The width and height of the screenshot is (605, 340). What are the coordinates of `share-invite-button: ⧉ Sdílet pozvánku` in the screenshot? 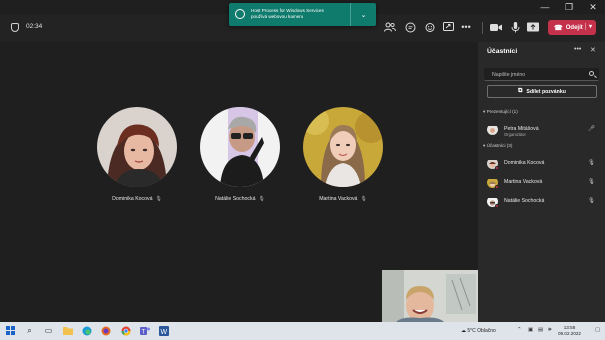 It's located at (542, 91).